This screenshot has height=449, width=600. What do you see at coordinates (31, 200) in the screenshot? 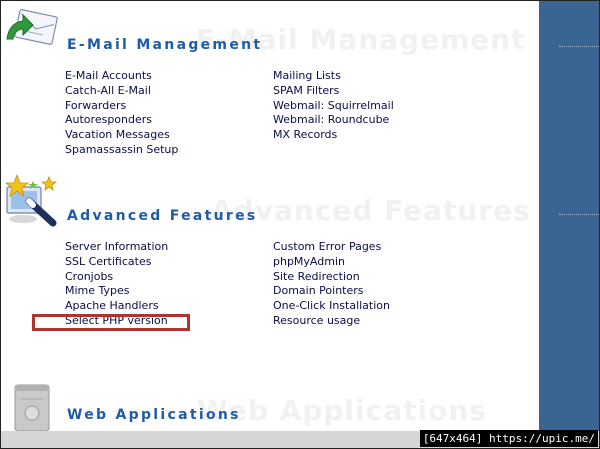
I see `magic-wand-stars-icon` at bounding box center [31, 200].